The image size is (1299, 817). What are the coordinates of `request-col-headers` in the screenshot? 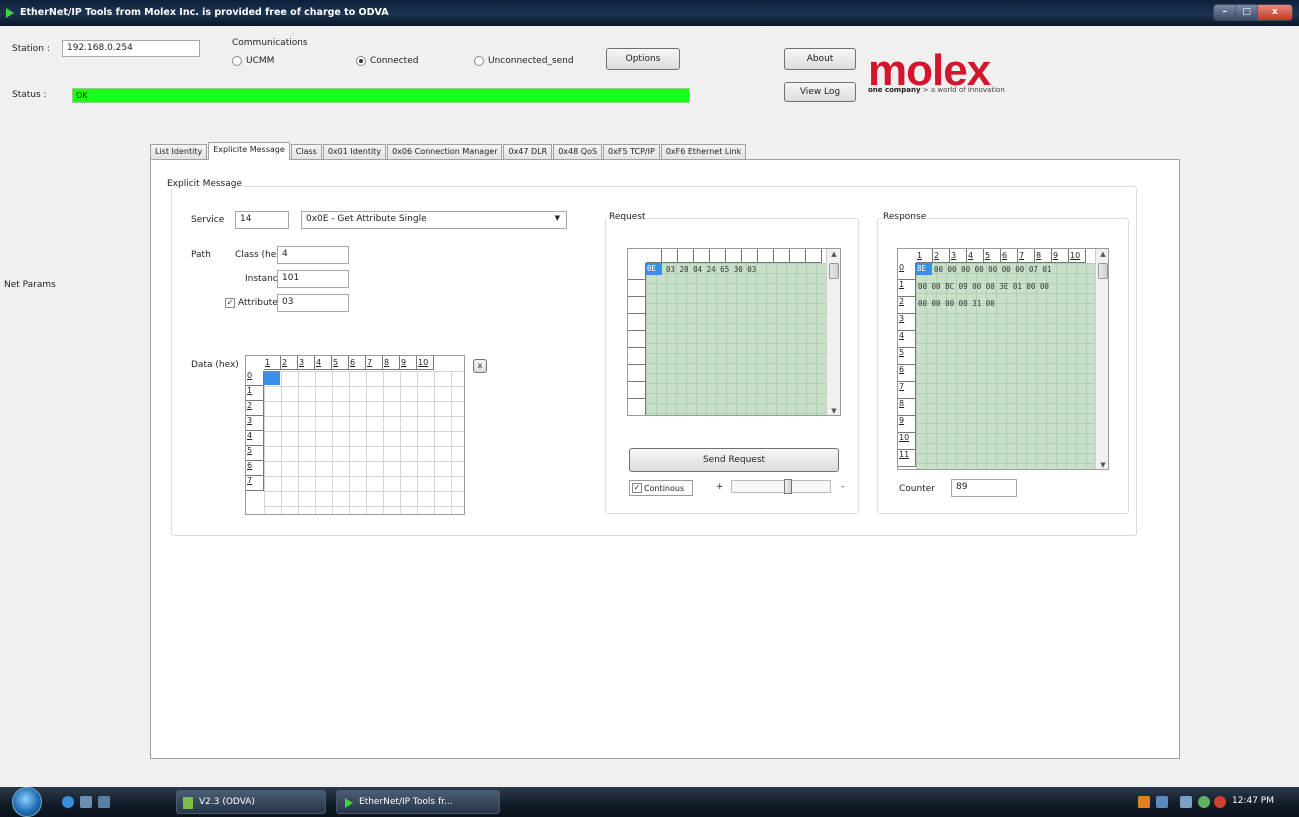 It's located at (734, 256).